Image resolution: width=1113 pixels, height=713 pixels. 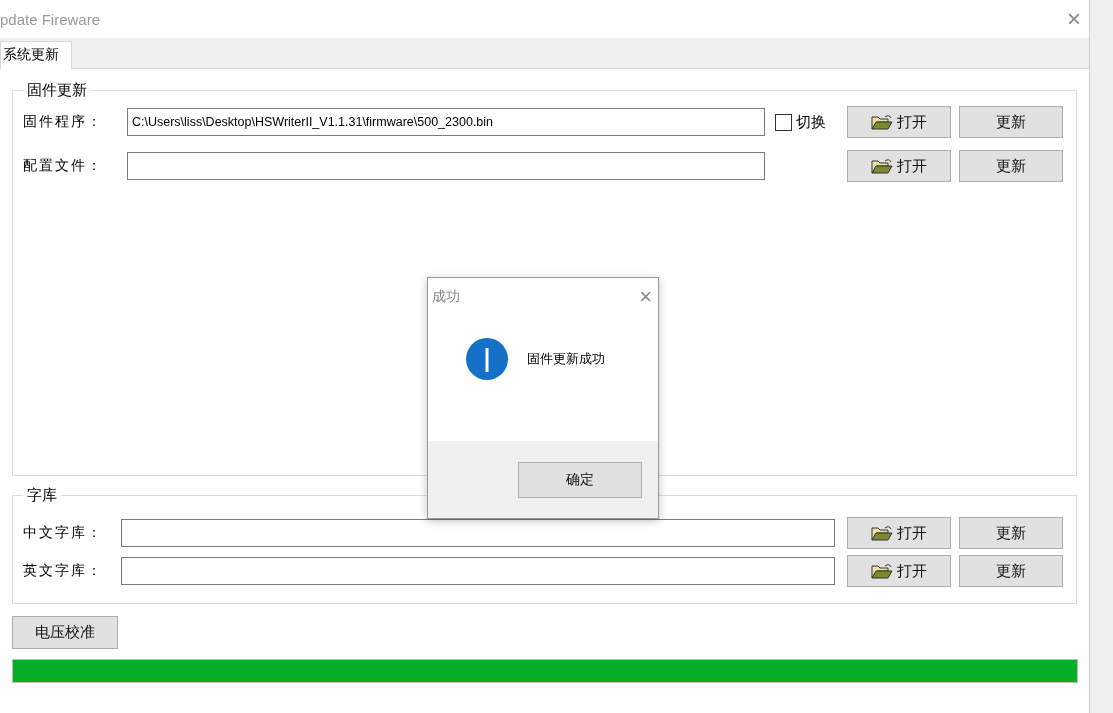 What do you see at coordinates (811, 122) in the screenshot?
I see `toggle-checkbox: 切换` at bounding box center [811, 122].